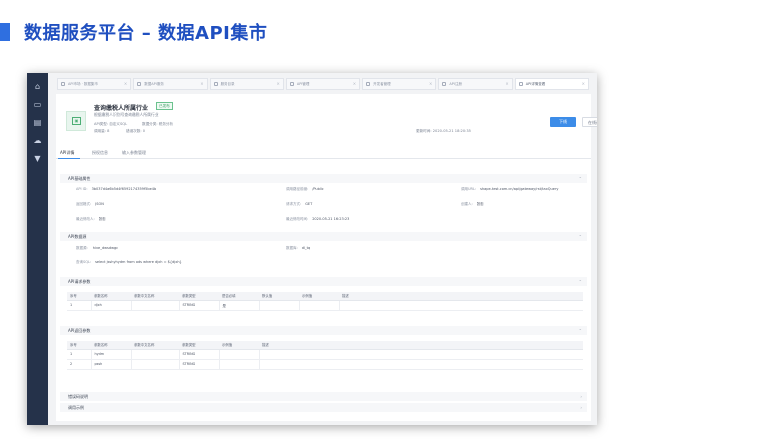  What do you see at coordinates (475, 84) in the screenshot?
I see `tab-api-register: API注册 ×` at bounding box center [475, 84].